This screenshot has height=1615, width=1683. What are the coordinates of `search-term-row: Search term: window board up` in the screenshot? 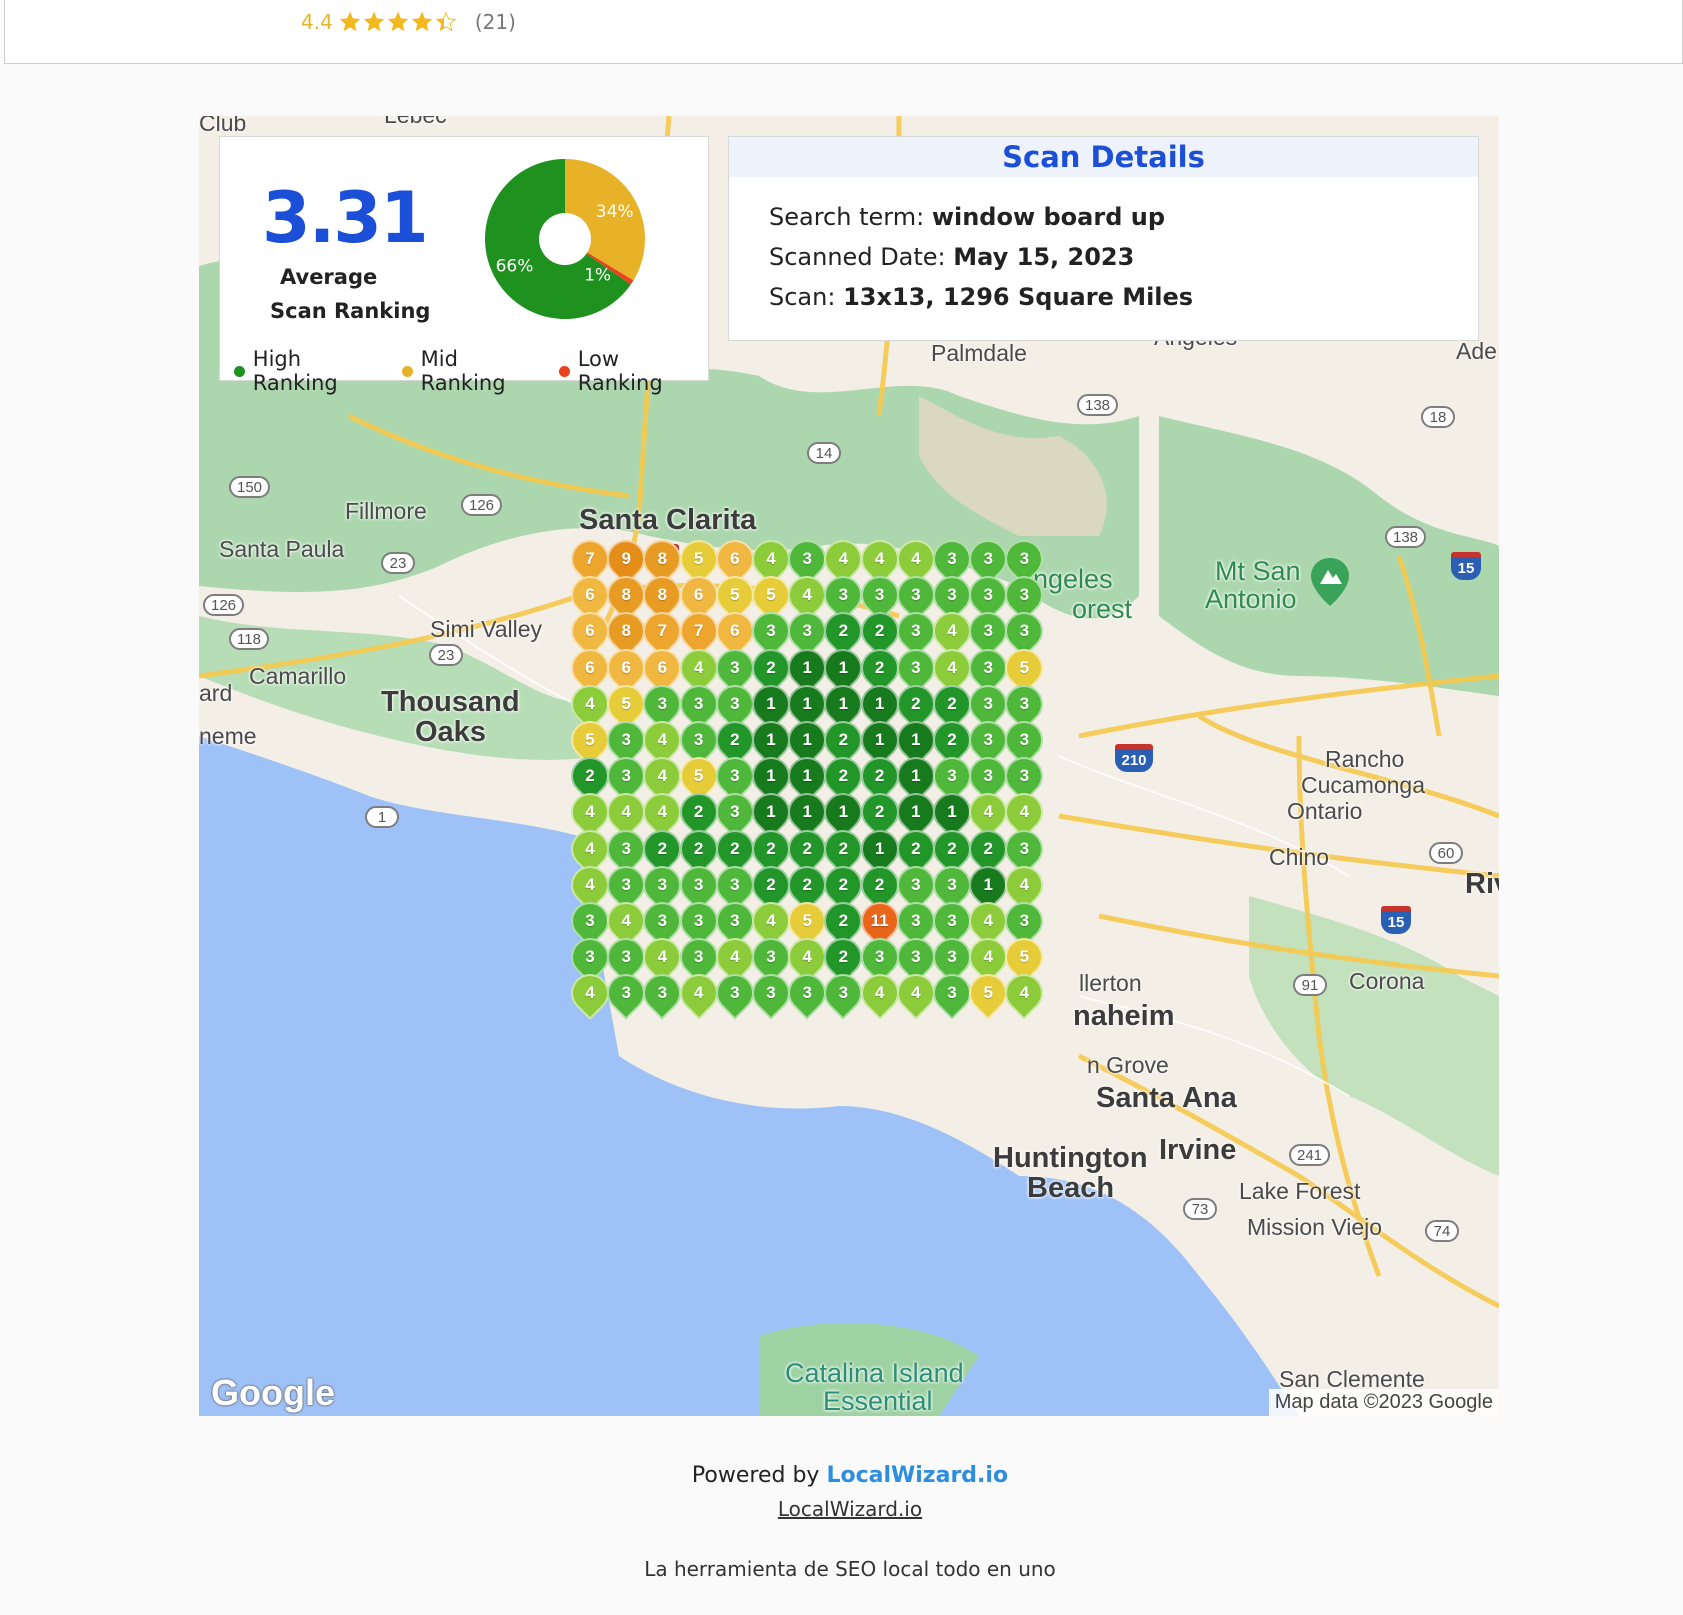 It's located at (967, 217).